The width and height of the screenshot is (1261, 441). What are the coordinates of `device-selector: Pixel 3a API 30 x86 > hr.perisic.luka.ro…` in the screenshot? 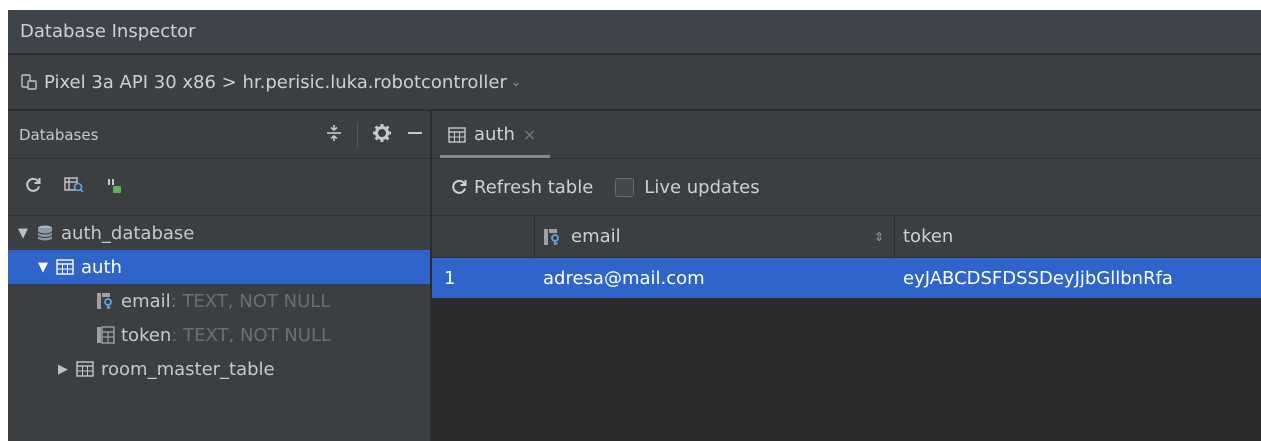 It's located at (634, 82).